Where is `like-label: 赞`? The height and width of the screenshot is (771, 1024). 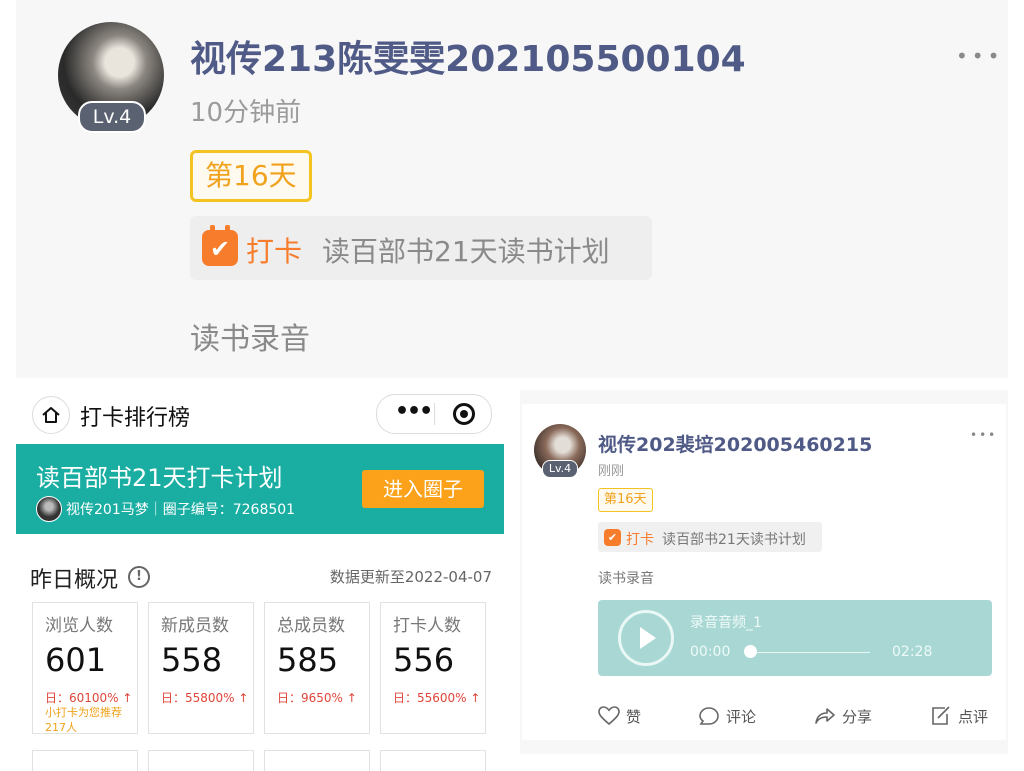 like-label: 赞 is located at coordinates (634, 717).